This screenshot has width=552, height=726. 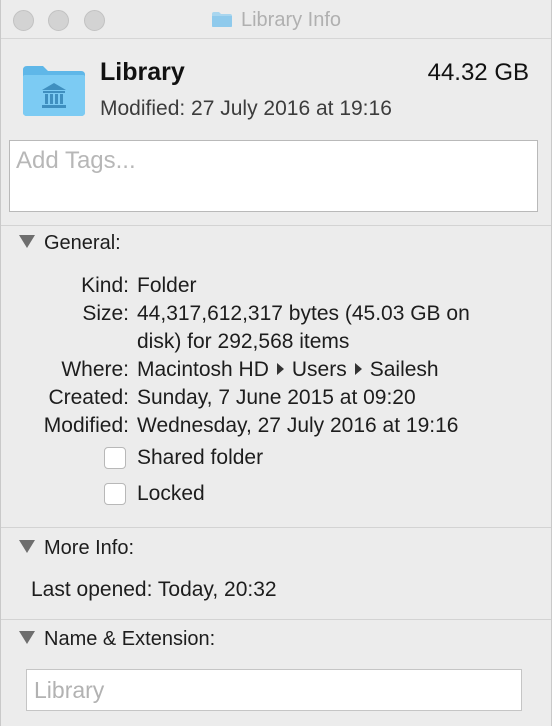 I want to click on shared-folder-checkbox, so click(x=115, y=458).